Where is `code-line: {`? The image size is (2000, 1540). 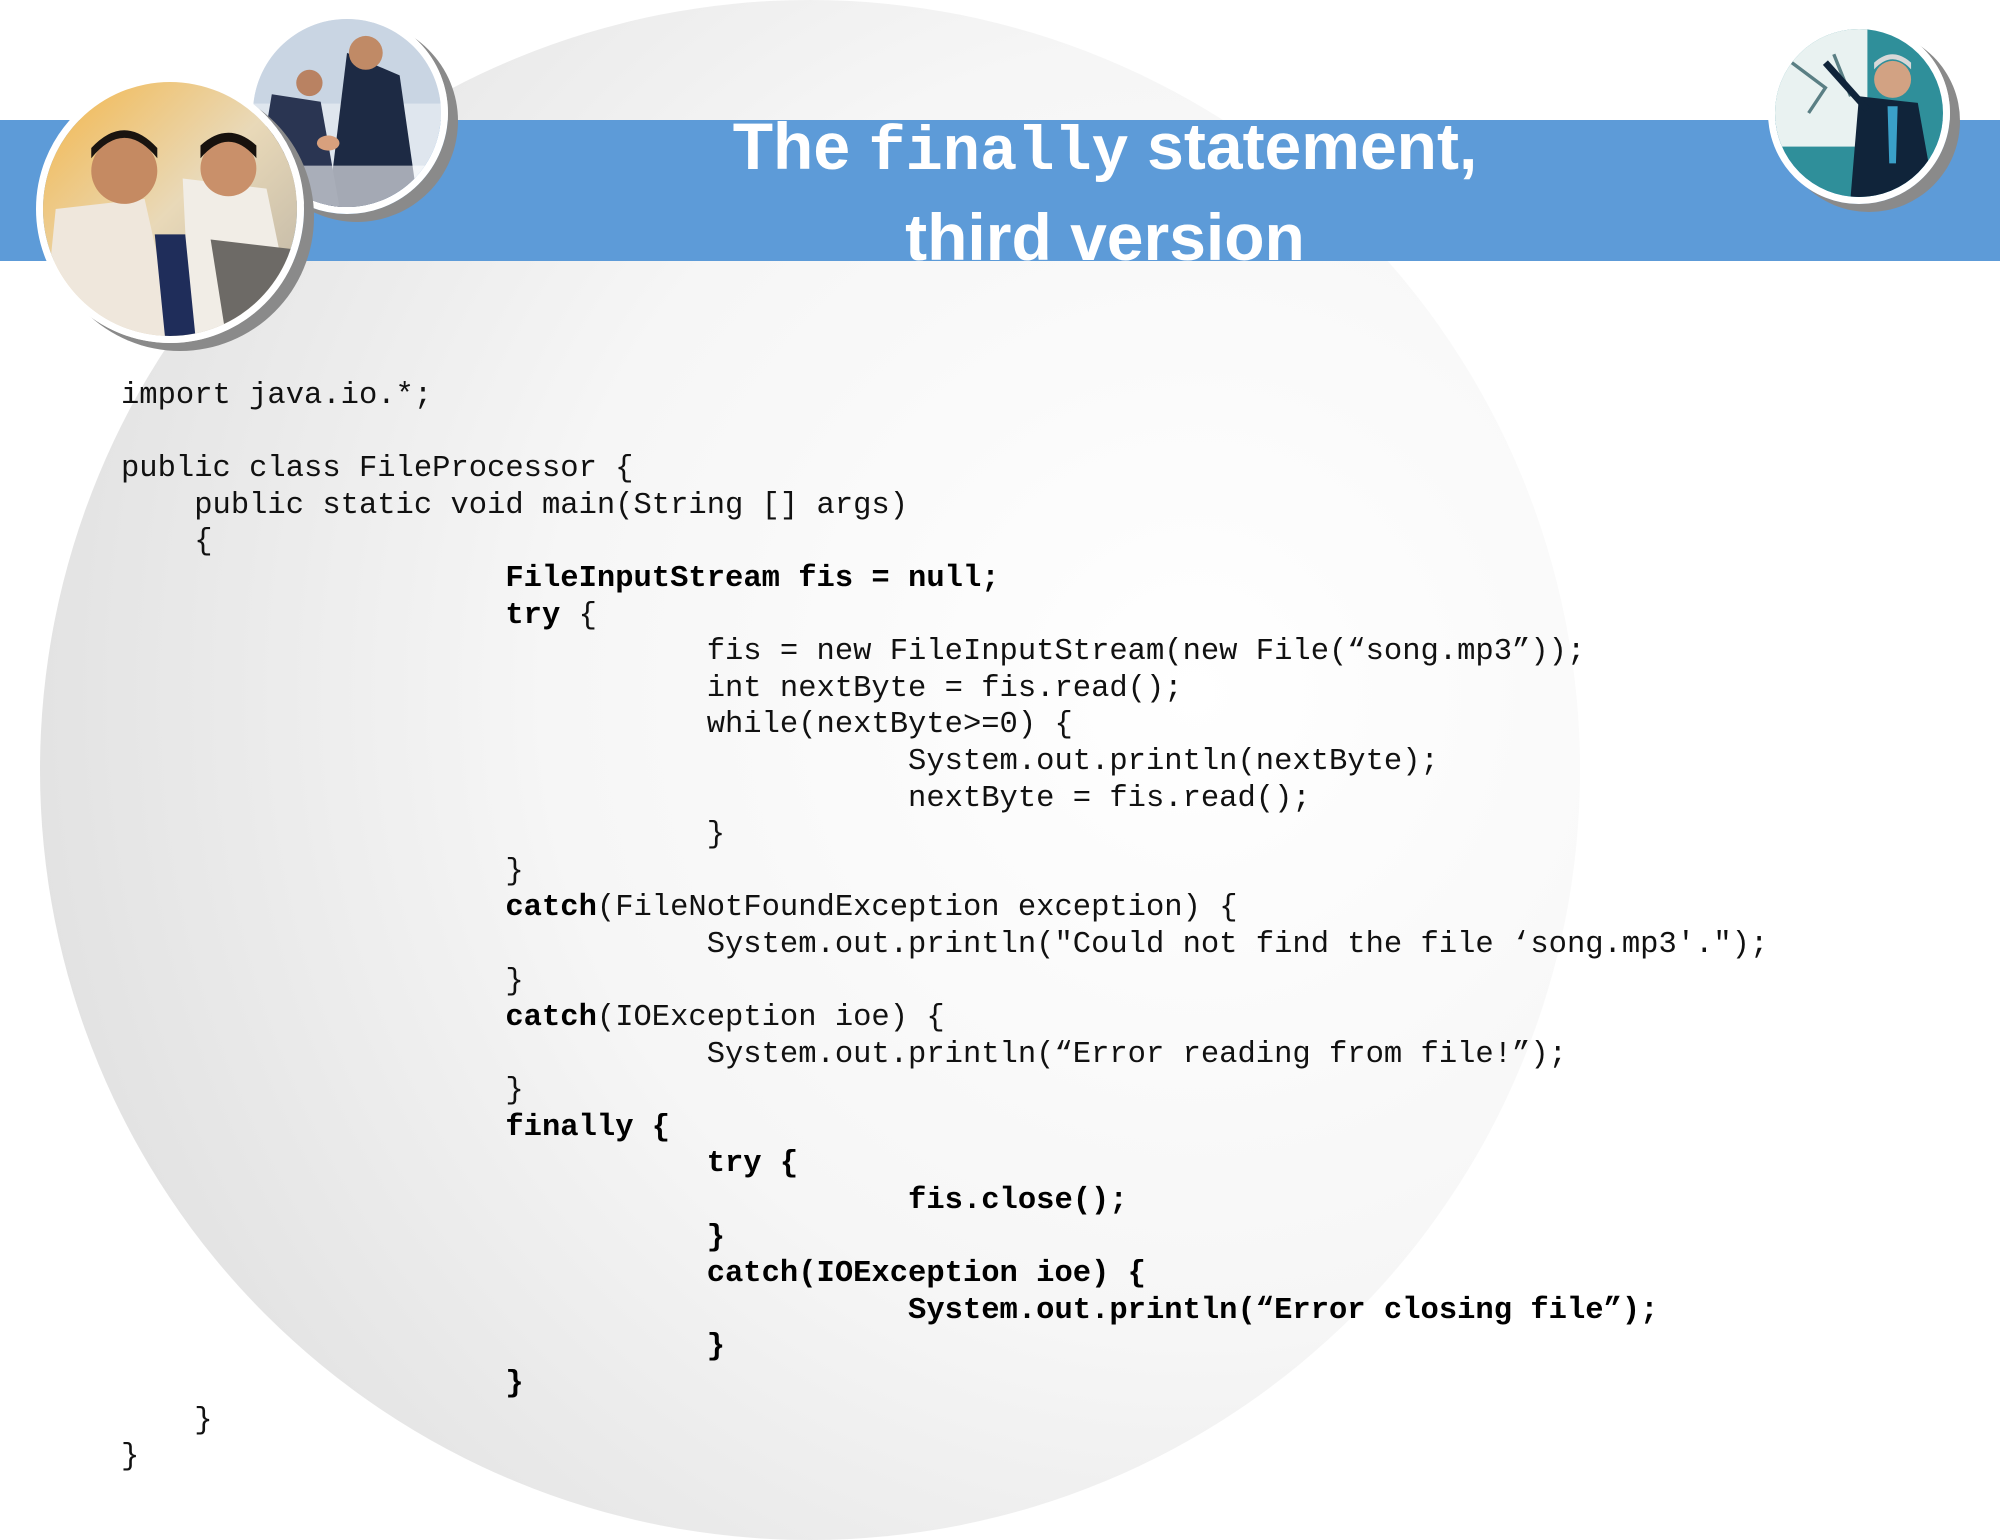
code-line: { is located at coordinates (944, 542).